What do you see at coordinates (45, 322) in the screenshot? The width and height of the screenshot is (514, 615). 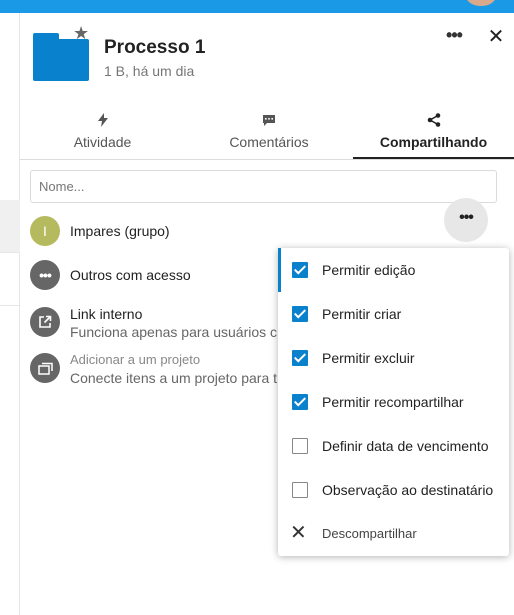 I see `external-link-icon` at bounding box center [45, 322].